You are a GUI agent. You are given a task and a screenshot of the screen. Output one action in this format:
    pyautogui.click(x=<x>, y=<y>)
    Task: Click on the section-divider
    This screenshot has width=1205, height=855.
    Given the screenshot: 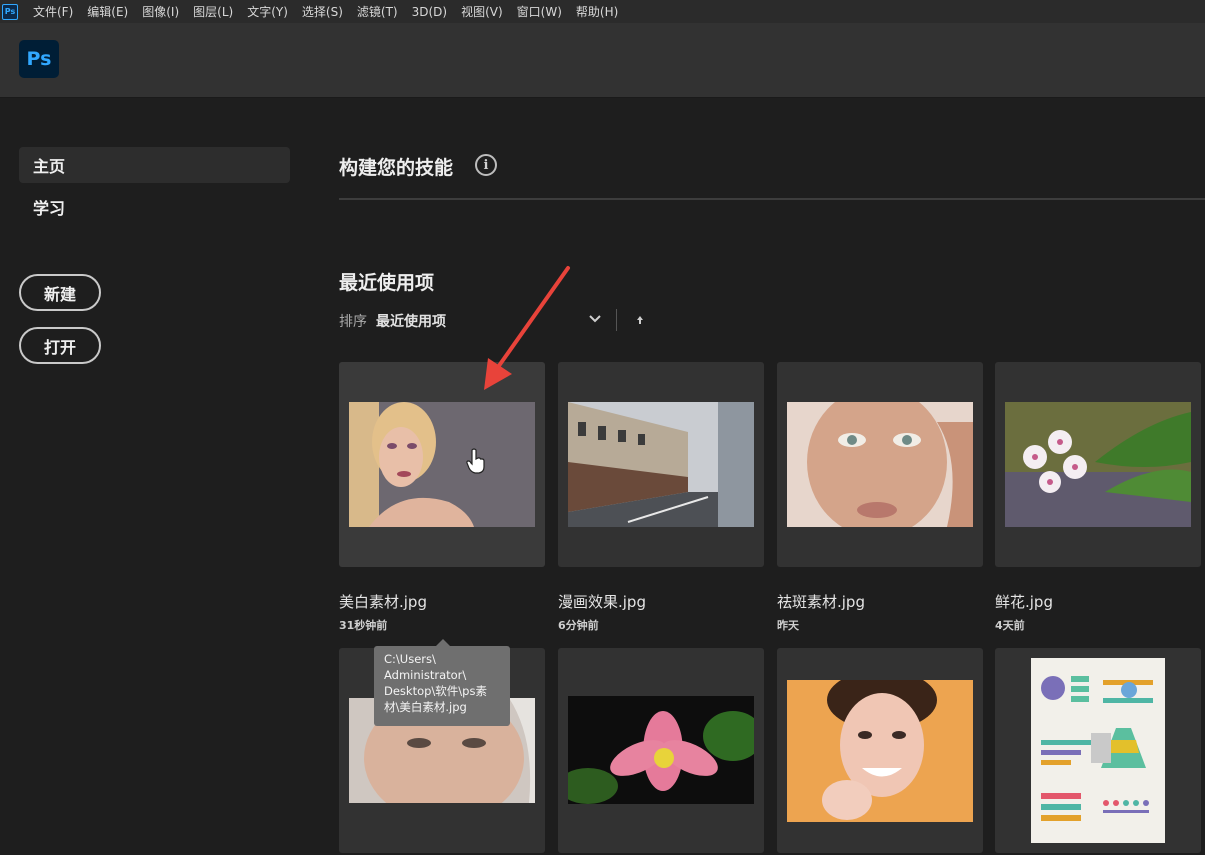 What is the action you would take?
    pyautogui.click(x=772, y=199)
    